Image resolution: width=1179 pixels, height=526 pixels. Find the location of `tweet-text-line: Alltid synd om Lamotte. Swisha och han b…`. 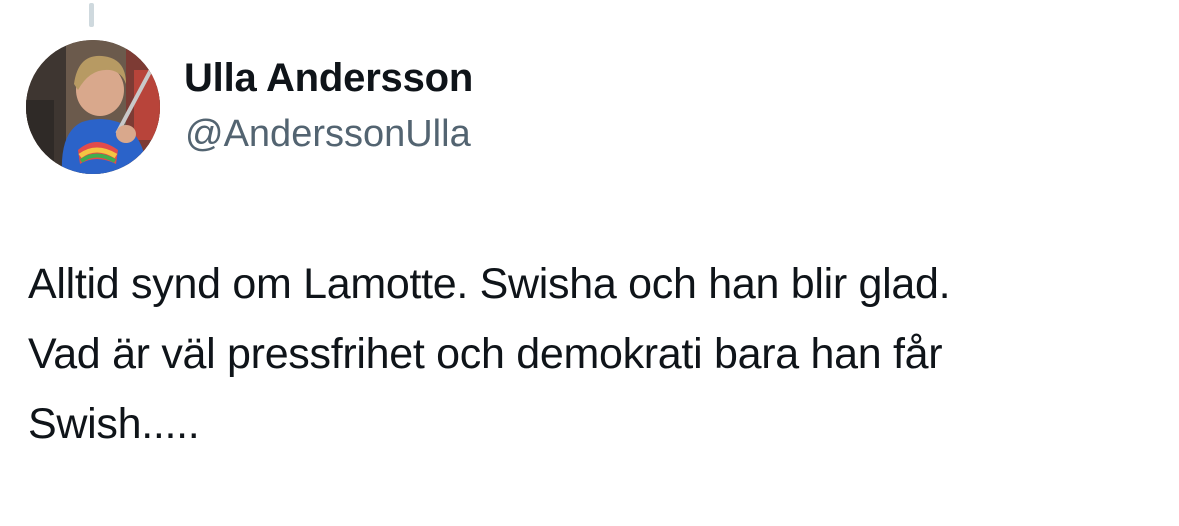

tweet-text-line: Alltid synd om Lamotte. Swisha och han b… is located at coordinates (489, 284).